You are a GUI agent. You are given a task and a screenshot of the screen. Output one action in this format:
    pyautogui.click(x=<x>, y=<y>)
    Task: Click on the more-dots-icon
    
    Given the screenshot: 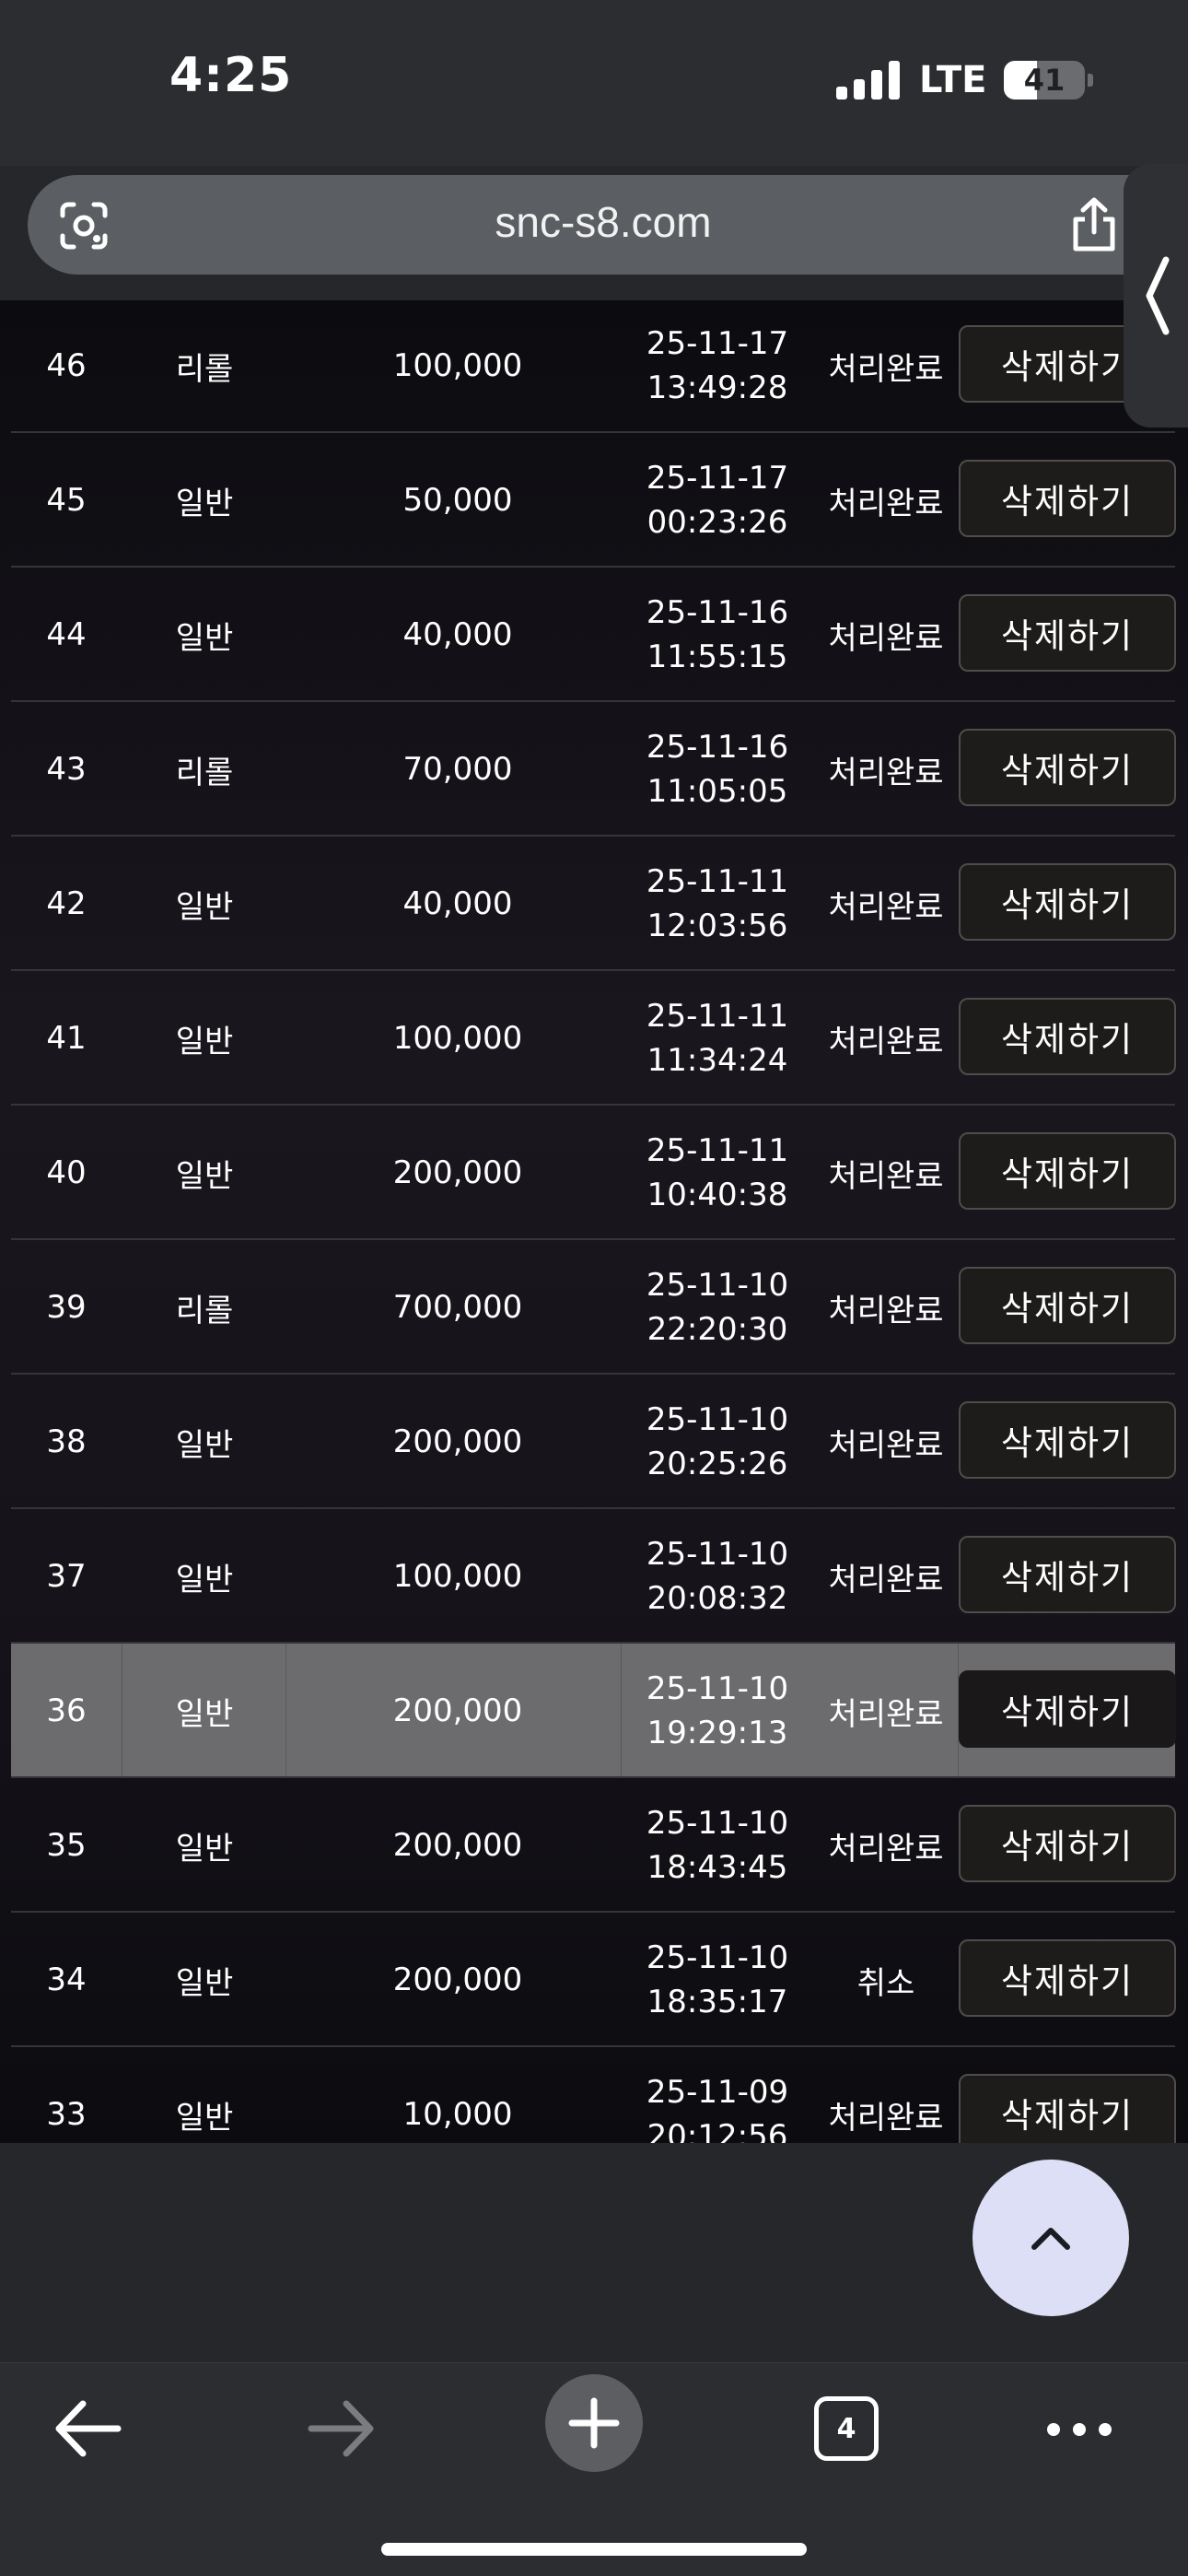 What is the action you would take?
    pyautogui.click(x=1079, y=2429)
    